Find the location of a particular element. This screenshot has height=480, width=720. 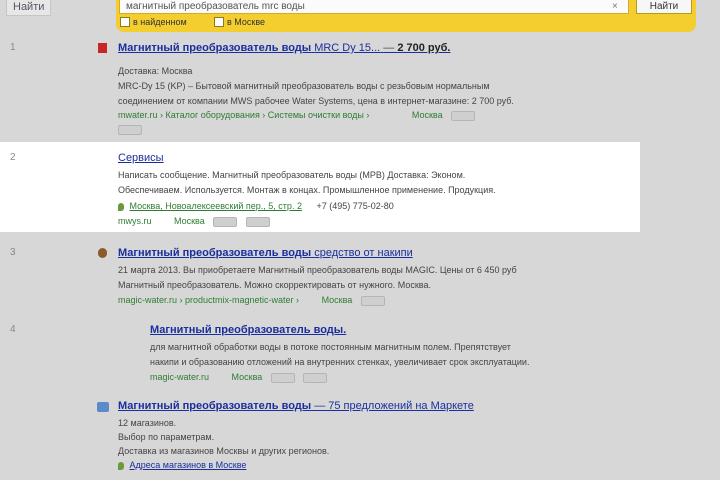

address-link: Москва, Новоалексеевский пер., 5, стр. 2 is located at coordinates (216, 206).